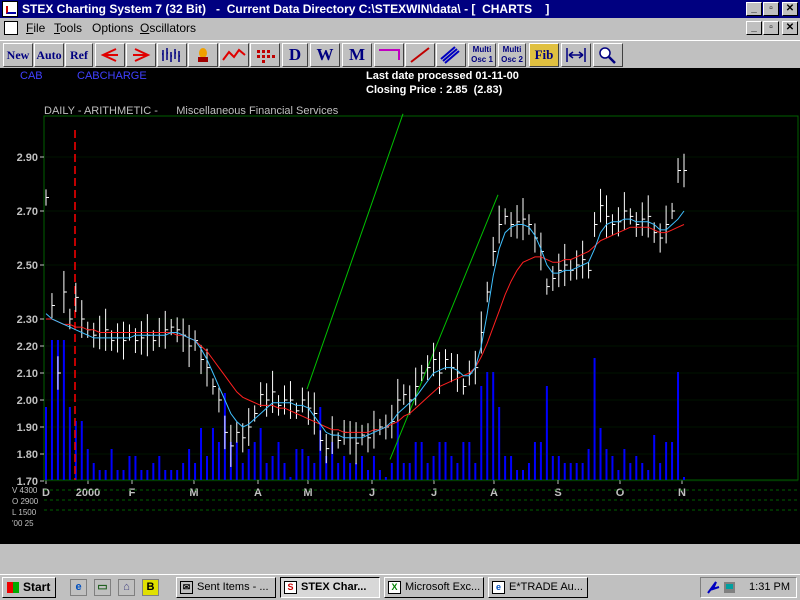 The height and width of the screenshot is (600, 800). Describe the element at coordinates (23, 523) in the screenshot. I see `volume-label: '00 25` at that location.